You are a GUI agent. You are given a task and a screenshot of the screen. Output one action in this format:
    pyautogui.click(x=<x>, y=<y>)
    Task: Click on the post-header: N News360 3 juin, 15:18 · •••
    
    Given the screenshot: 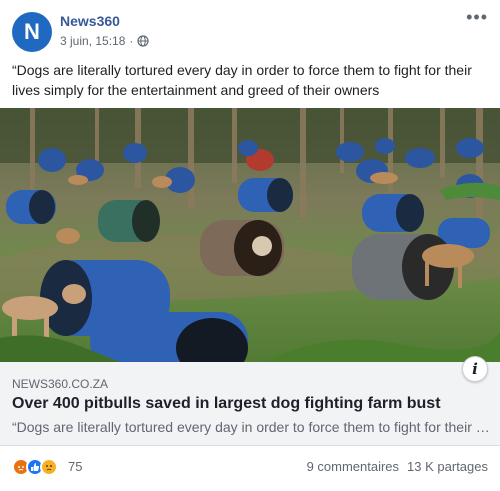 What is the action you would take?
    pyautogui.click(x=250, y=29)
    